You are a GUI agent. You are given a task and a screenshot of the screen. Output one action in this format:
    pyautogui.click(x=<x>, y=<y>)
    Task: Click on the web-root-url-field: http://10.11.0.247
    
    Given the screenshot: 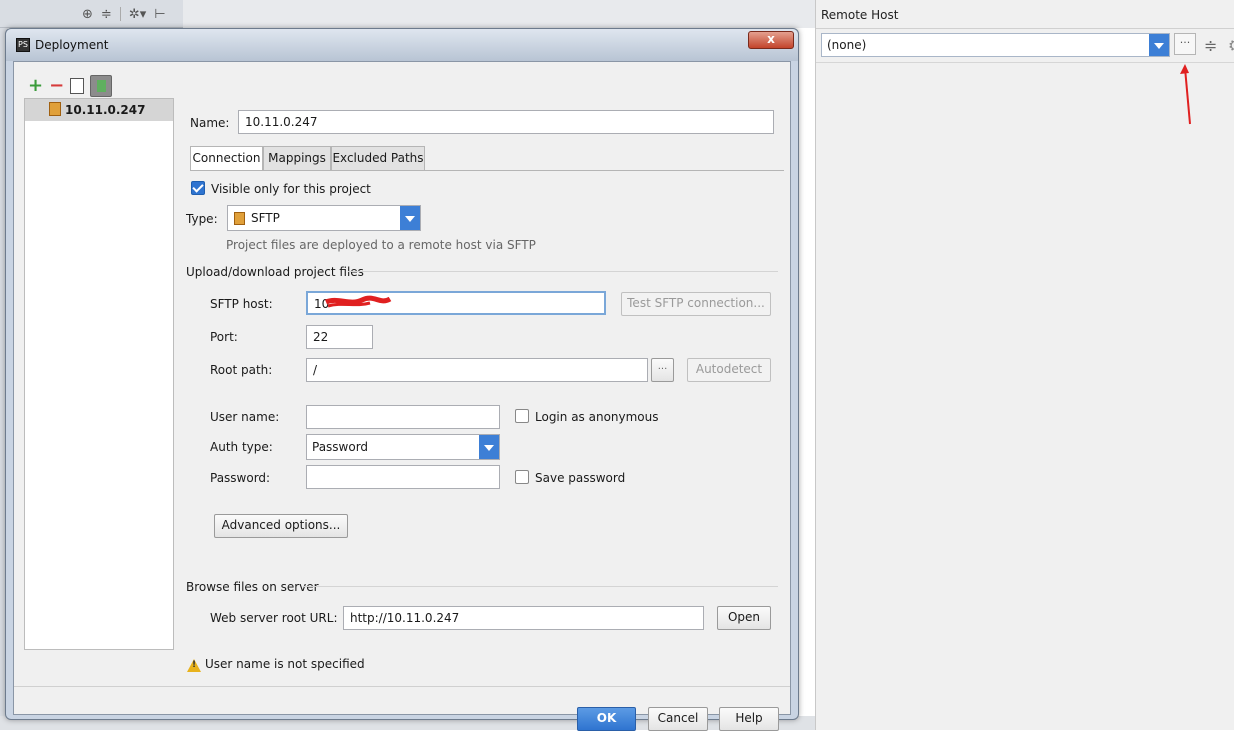 What is the action you would take?
    pyautogui.click(x=523, y=618)
    